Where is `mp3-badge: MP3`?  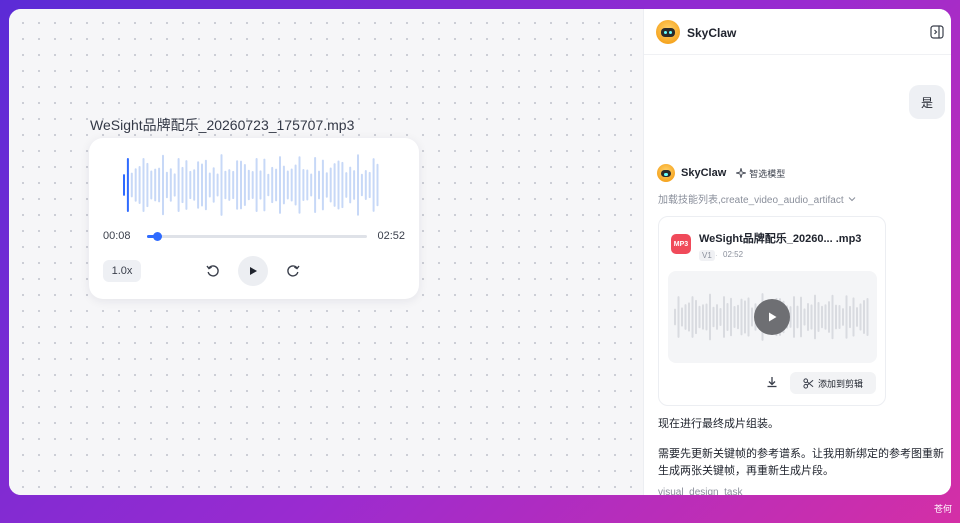 mp3-badge: MP3 is located at coordinates (681, 244).